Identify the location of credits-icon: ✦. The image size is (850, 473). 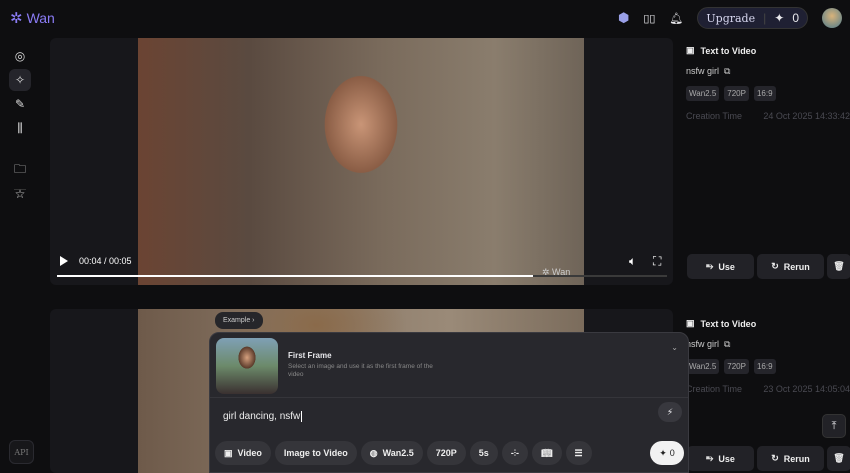
(779, 18).